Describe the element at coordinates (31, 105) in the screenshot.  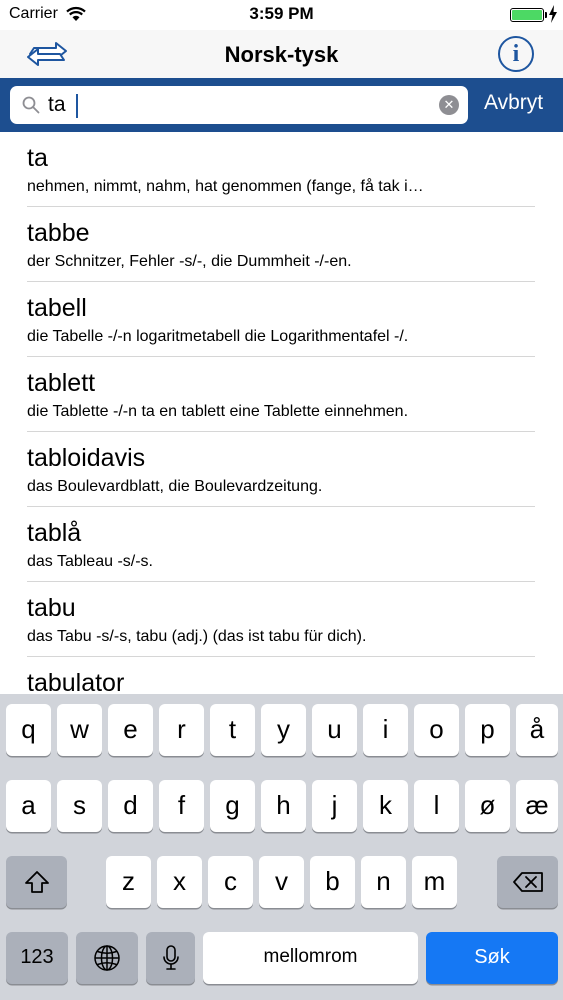
I see `search-icon` at that location.